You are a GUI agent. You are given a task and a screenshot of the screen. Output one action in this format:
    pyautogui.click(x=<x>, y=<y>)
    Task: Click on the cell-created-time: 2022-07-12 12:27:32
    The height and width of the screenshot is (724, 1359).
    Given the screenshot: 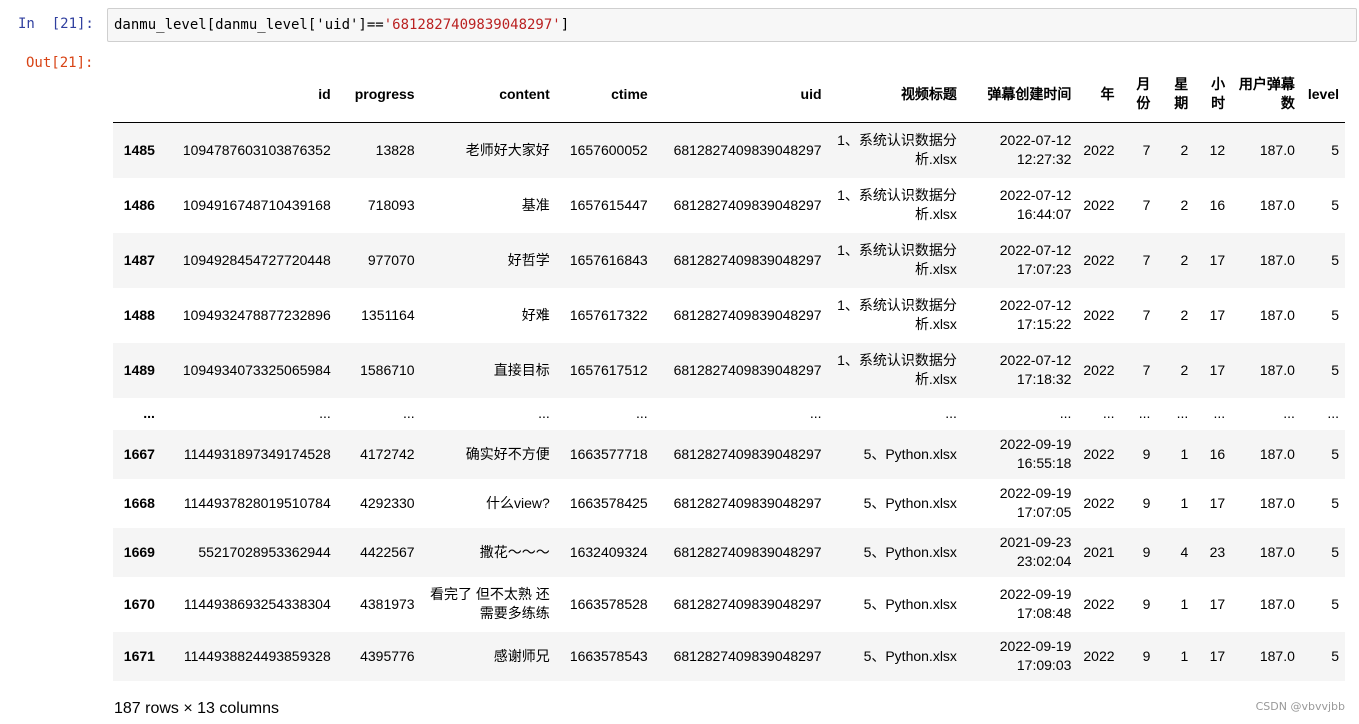 What is the action you would take?
    pyautogui.click(x=1035, y=150)
    